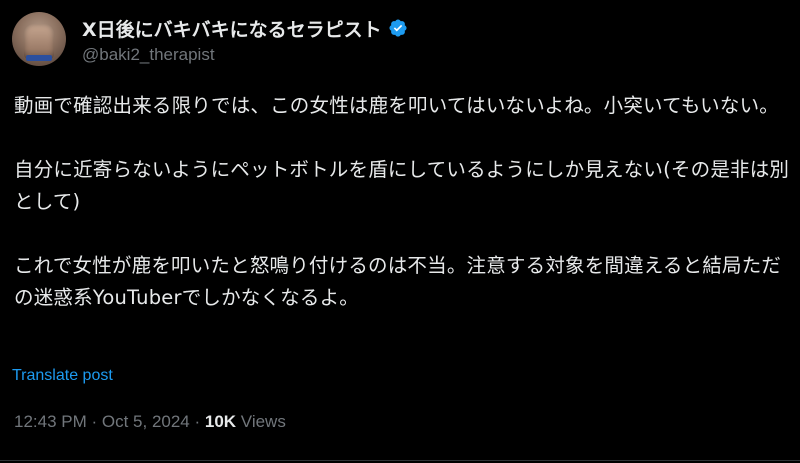  What do you see at coordinates (220, 421) in the screenshot?
I see `views-count: 10K` at bounding box center [220, 421].